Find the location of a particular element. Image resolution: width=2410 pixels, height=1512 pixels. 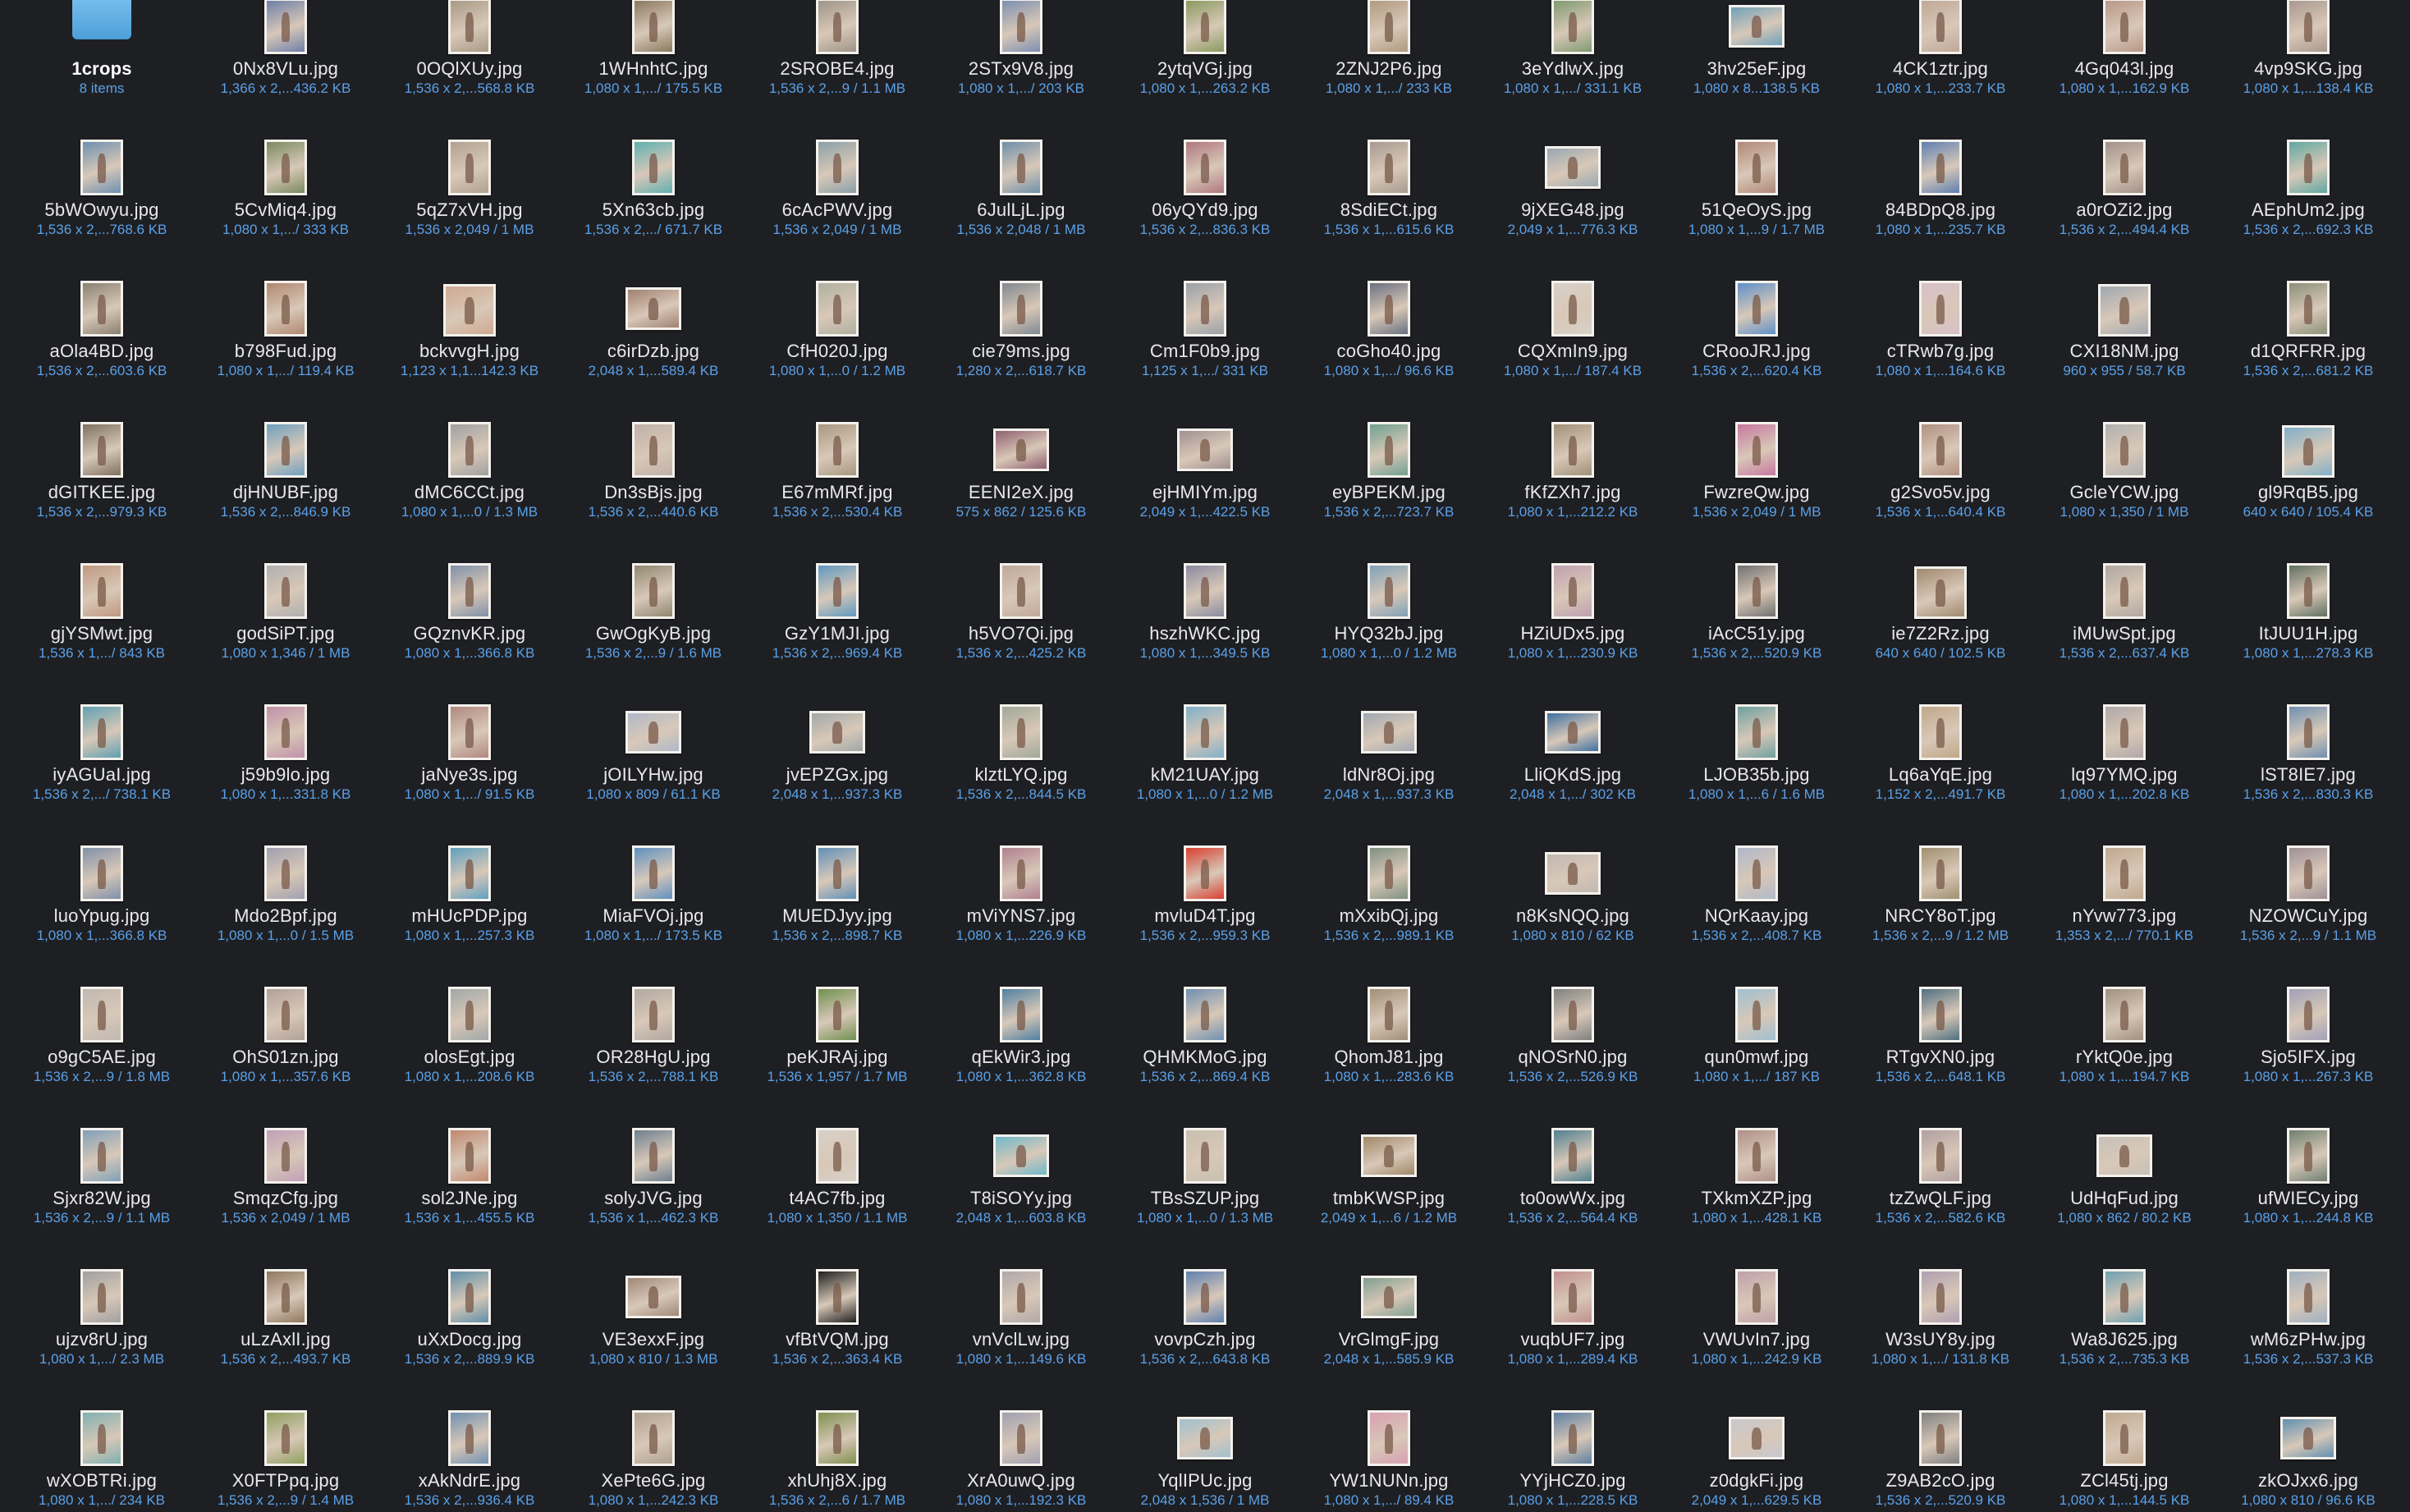

file-item: GQznvKR.jpg 1,080 x 1,...366.8 KB is located at coordinates (469, 594).